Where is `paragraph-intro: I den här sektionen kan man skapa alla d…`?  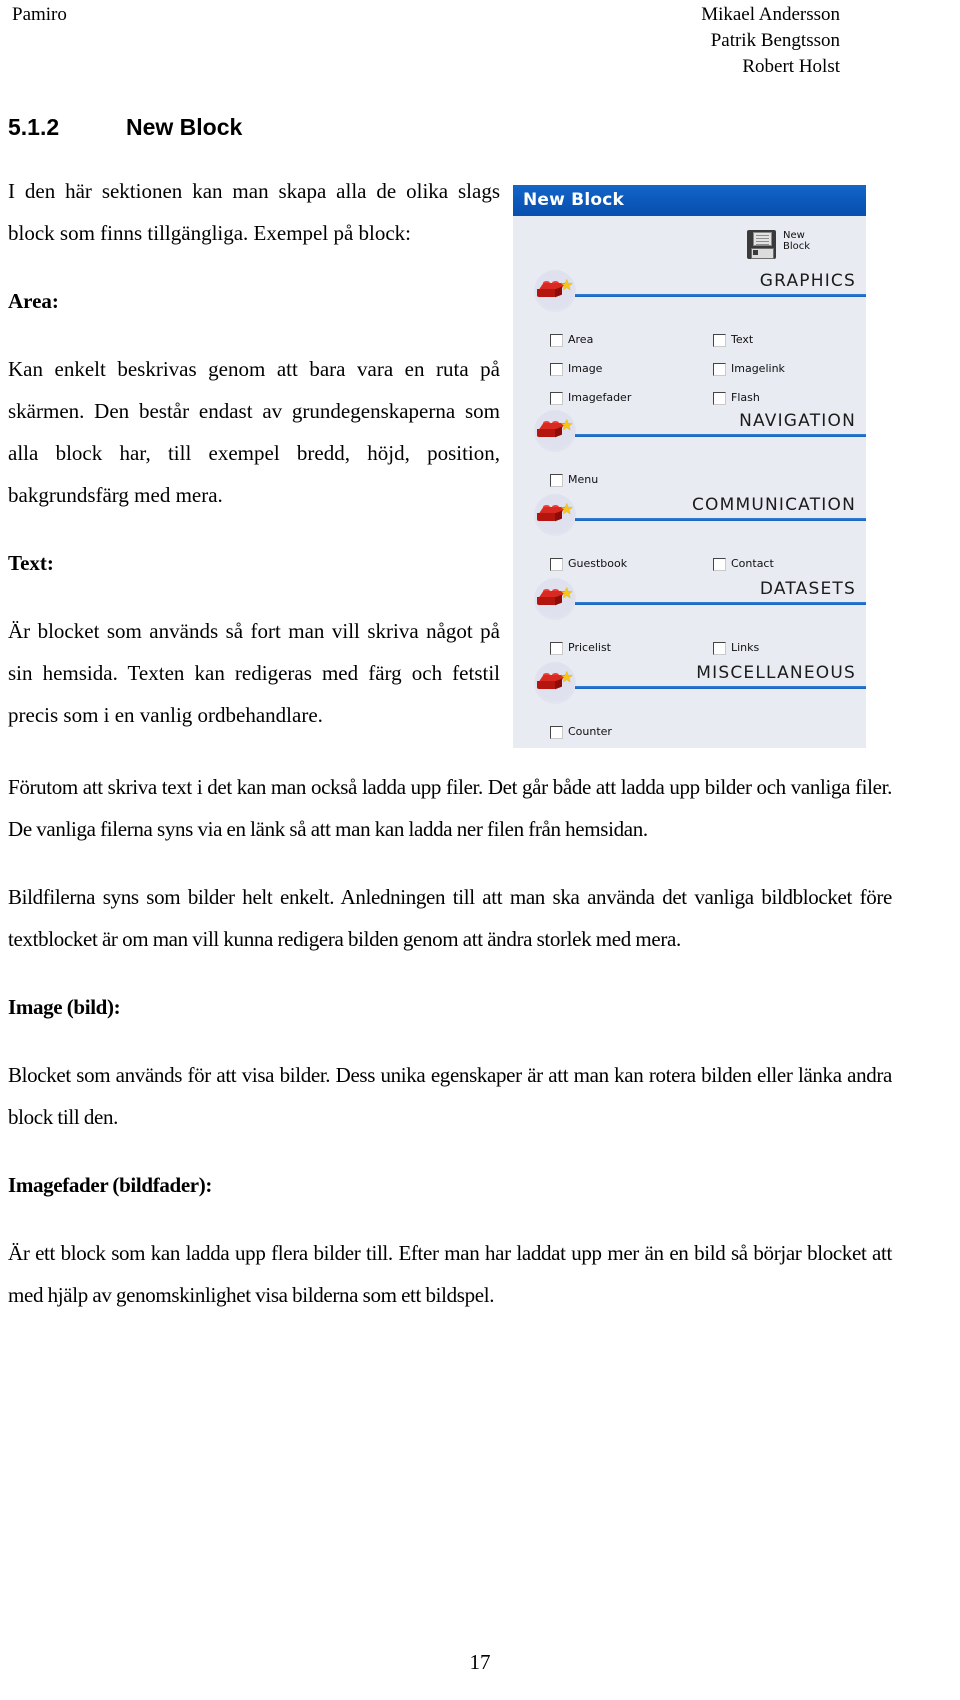 paragraph-intro: I den här sektionen kan man skapa alla d… is located at coordinates (254, 212).